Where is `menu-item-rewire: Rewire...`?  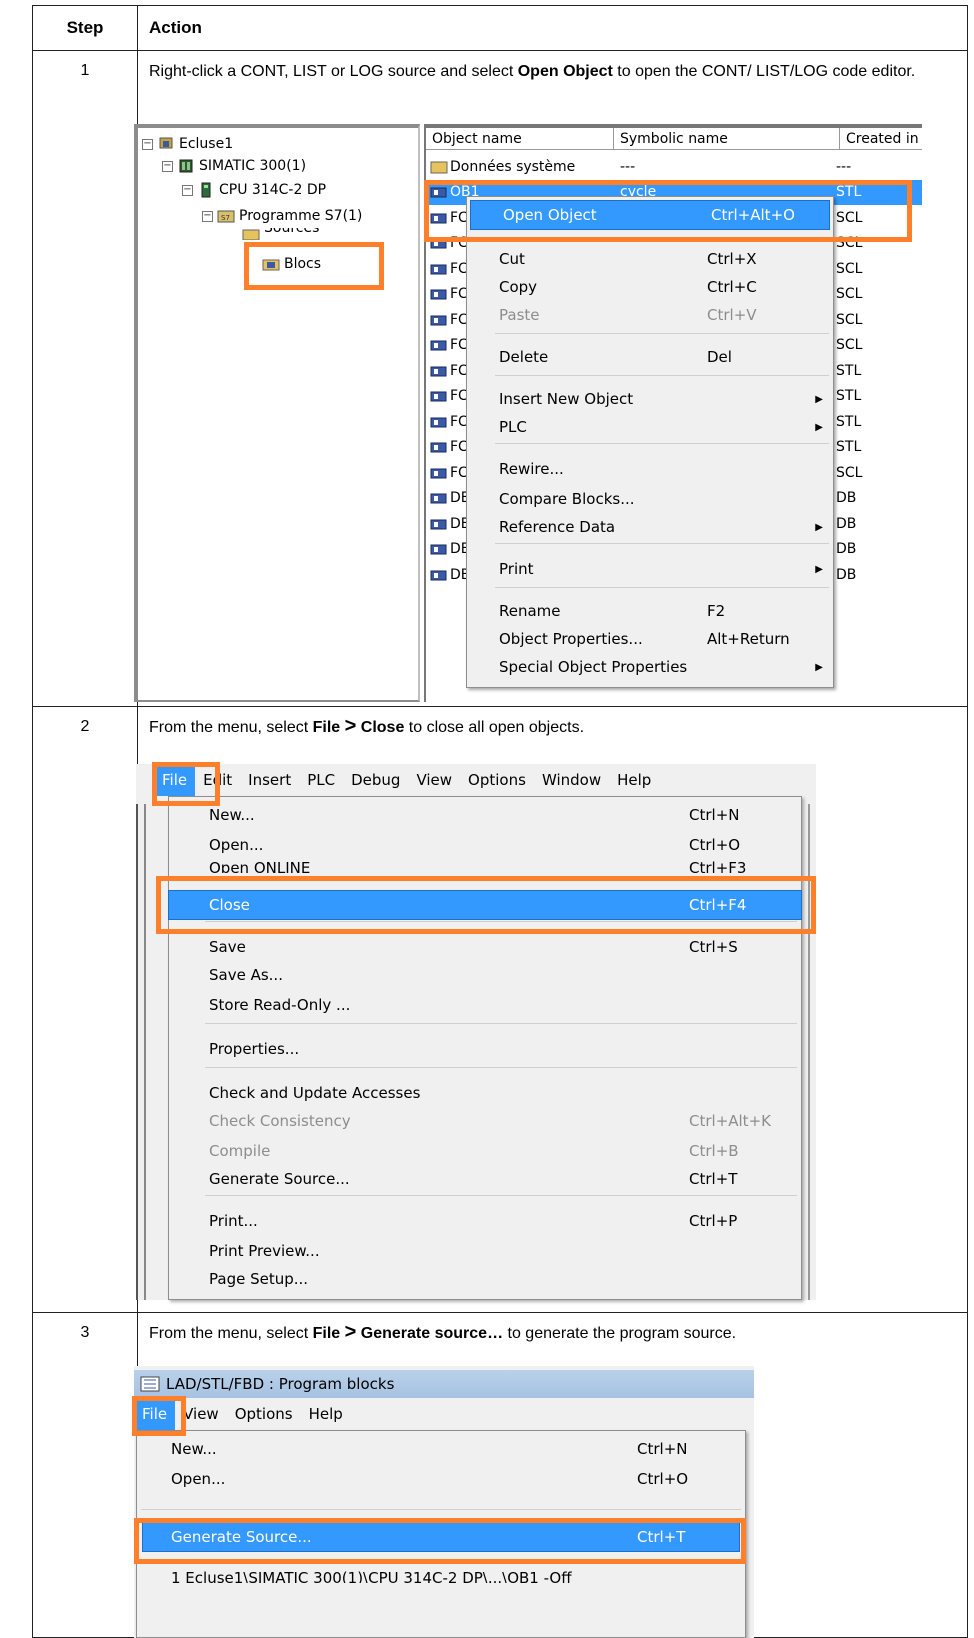 menu-item-rewire: Rewire... is located at coordinates (650, 469).